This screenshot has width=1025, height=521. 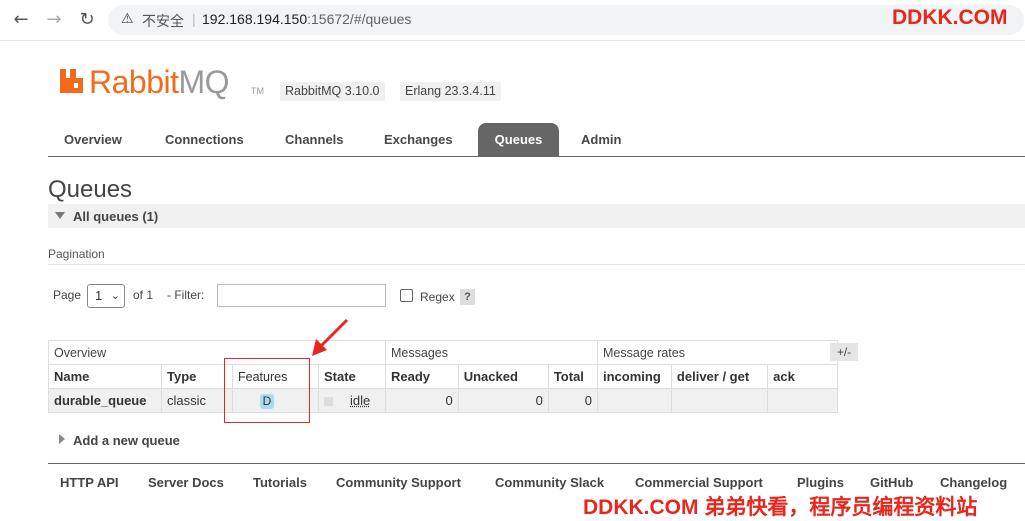 What do you see at coordinates (573, 376) in the screenshot?
I see `col-total: Total` at bounding box center [573, 376].